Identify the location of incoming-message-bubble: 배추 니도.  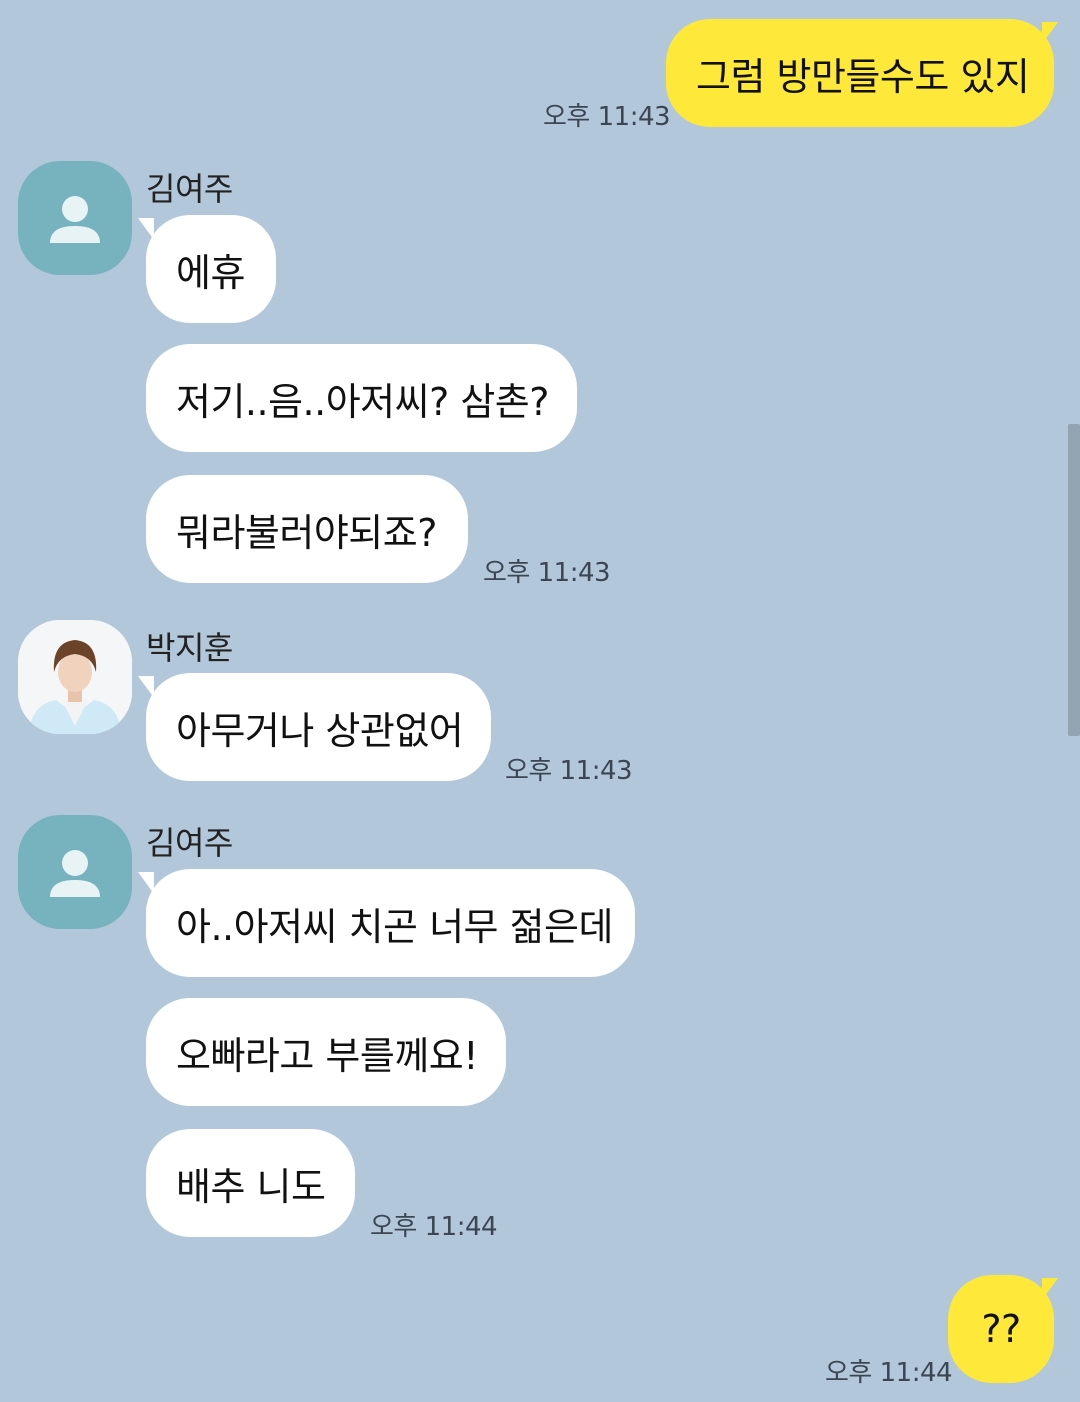
(250, 1183).